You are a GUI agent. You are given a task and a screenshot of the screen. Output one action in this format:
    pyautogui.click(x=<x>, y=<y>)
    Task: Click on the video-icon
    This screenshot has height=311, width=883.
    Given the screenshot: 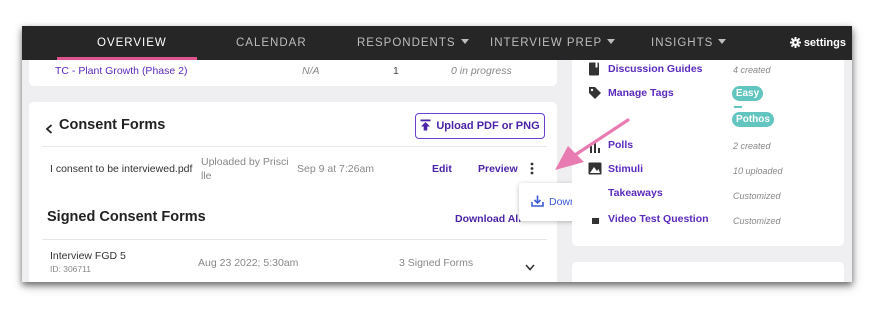 What is the action you would take?
    pyautogui.click(x=595, y=221)
    